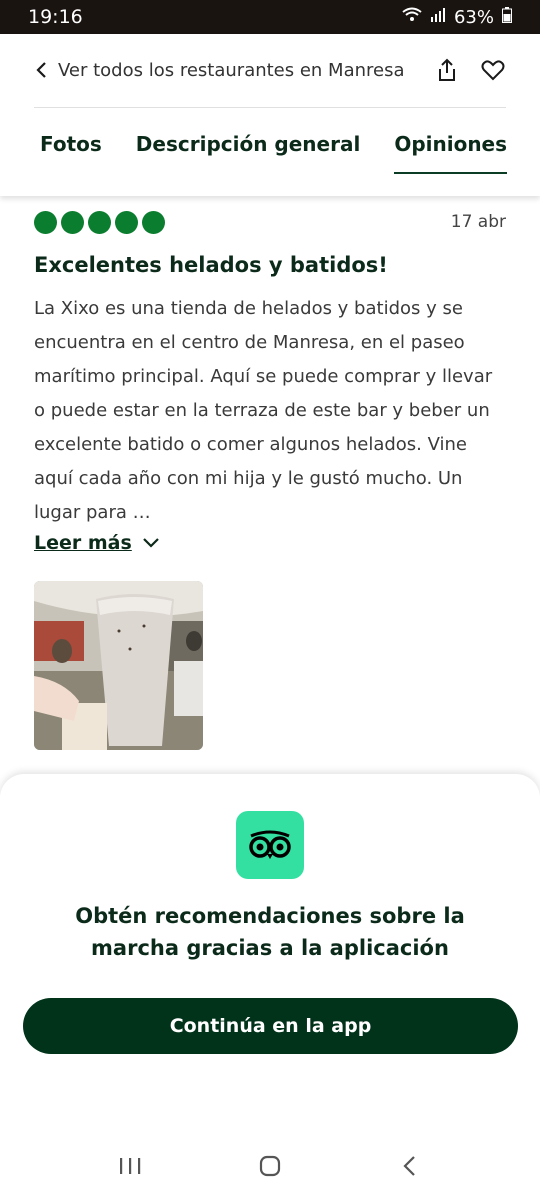 The height and width of the screenshot is (1200, 540). I want to click on read-more-label: Leer más, so click(83, 543).